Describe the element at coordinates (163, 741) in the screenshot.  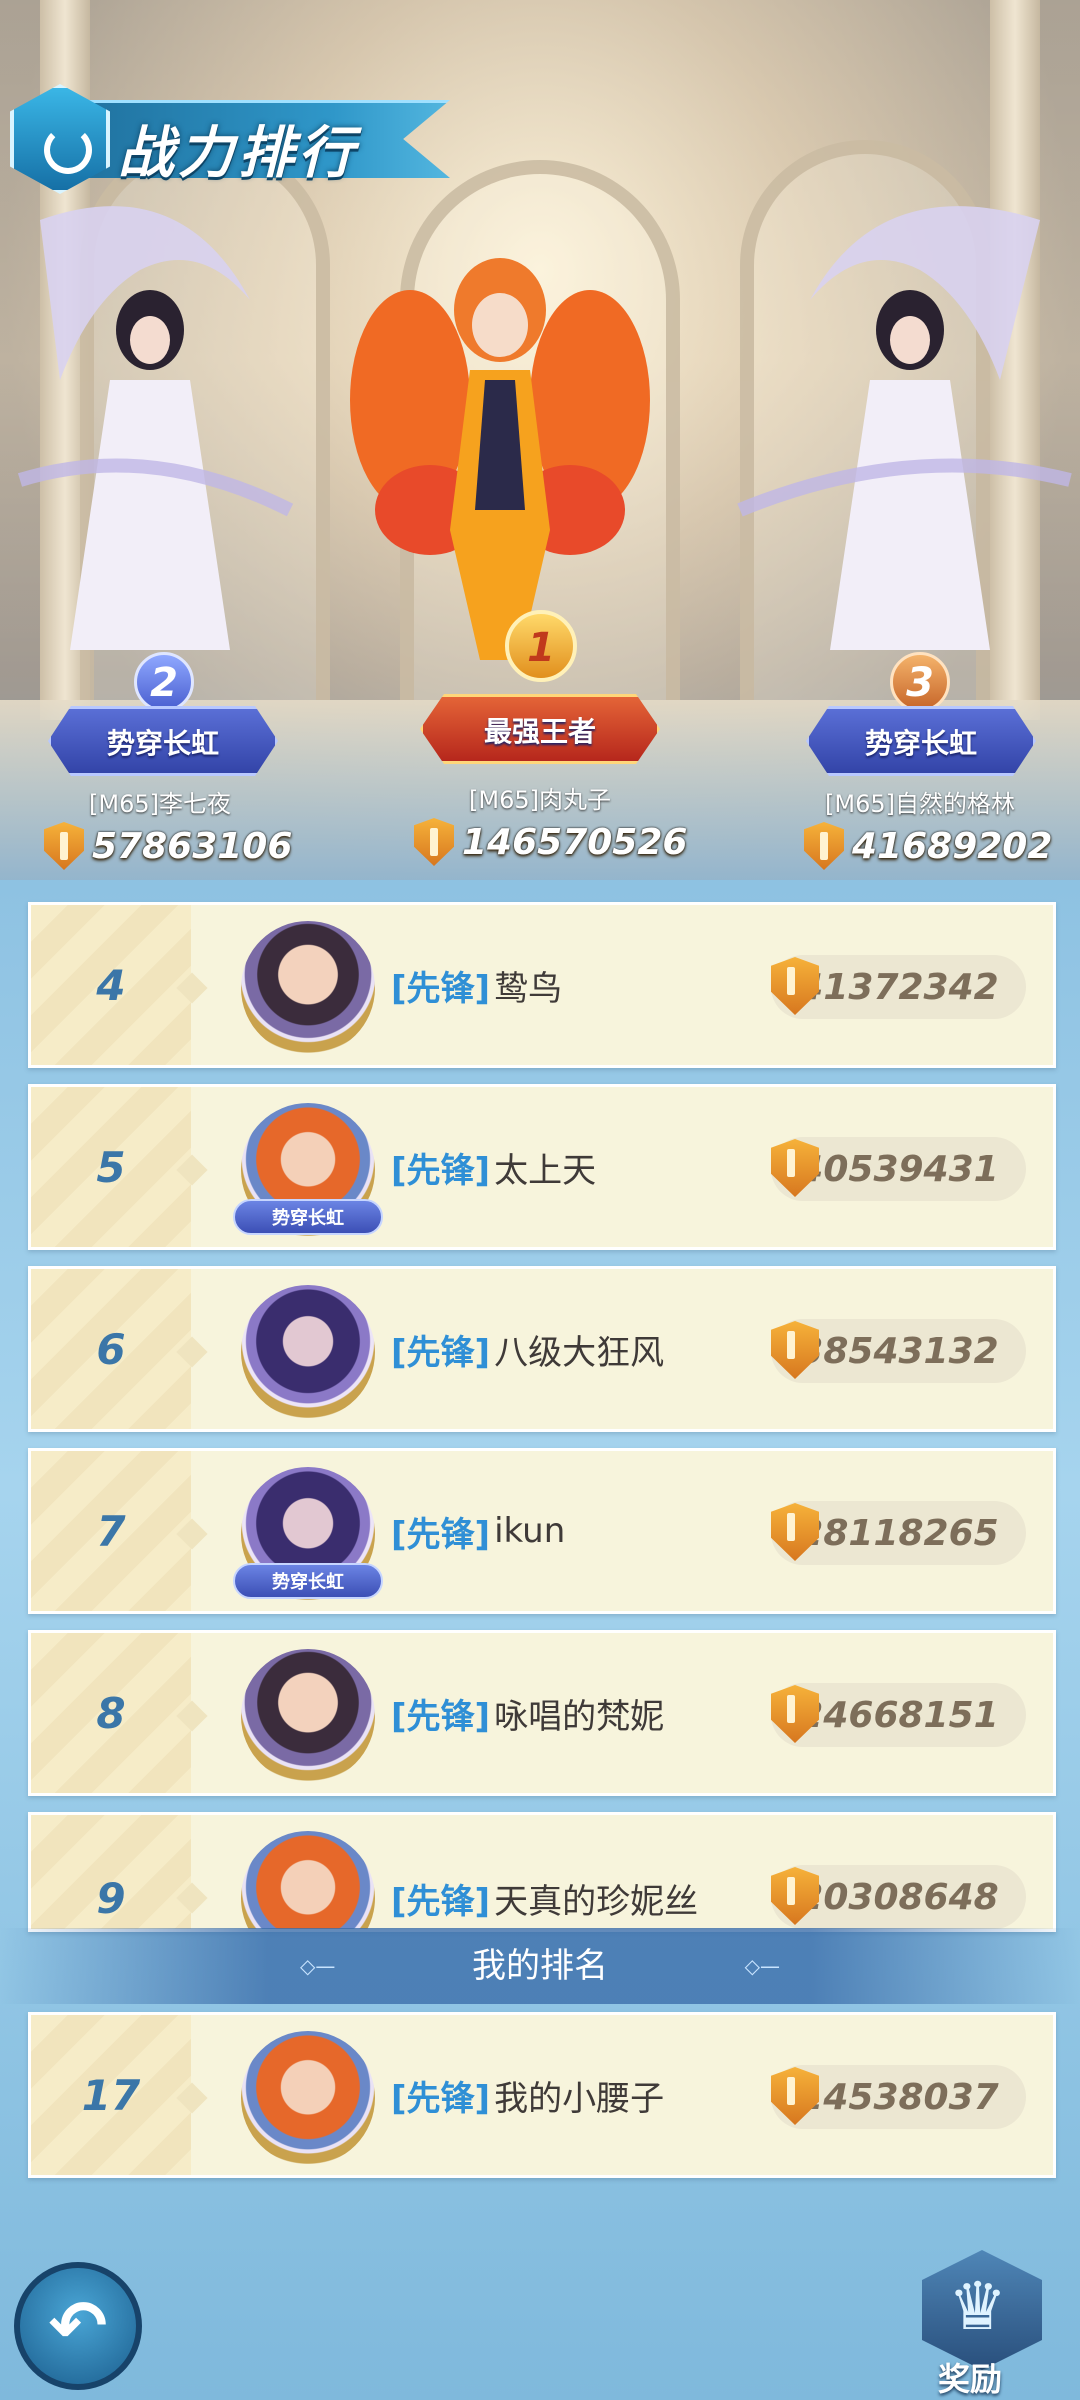
I see `rank-2-title-badge: 势穿长虹` at that location.